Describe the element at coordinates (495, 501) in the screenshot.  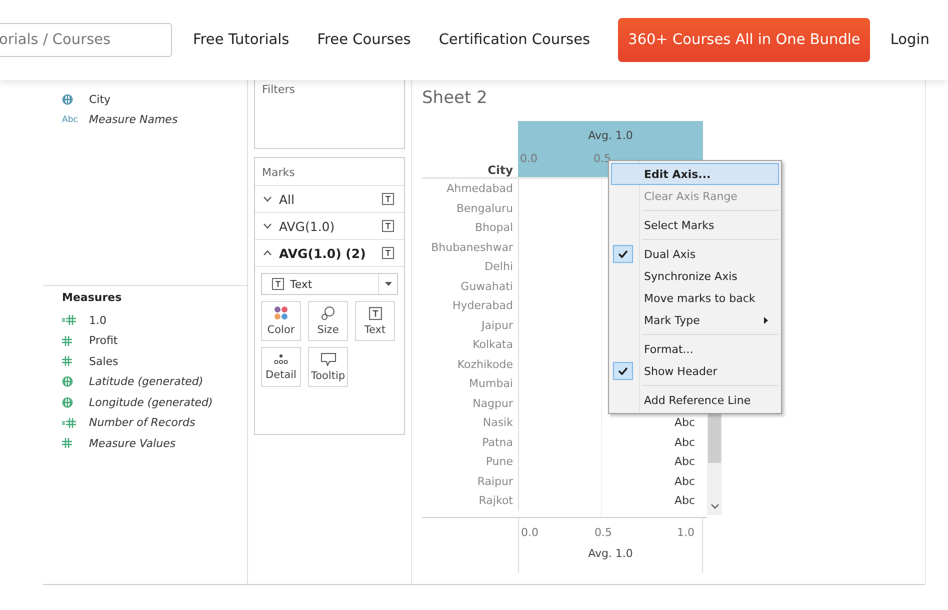
I see `city-label: Rajkot` at that location.